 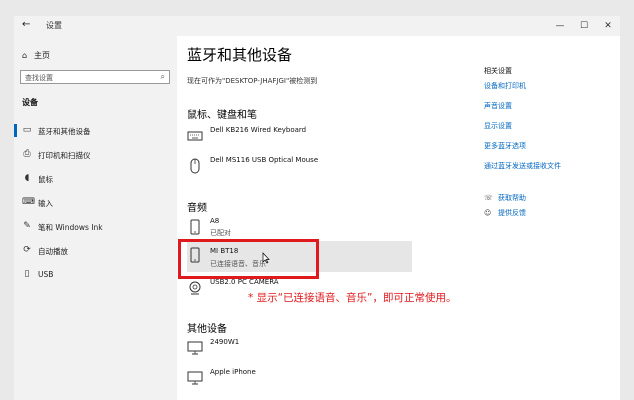 What do you see at coordinates (195, 227) in the screenshot?
I see `phone-icon` at bounding box center [195, 227].